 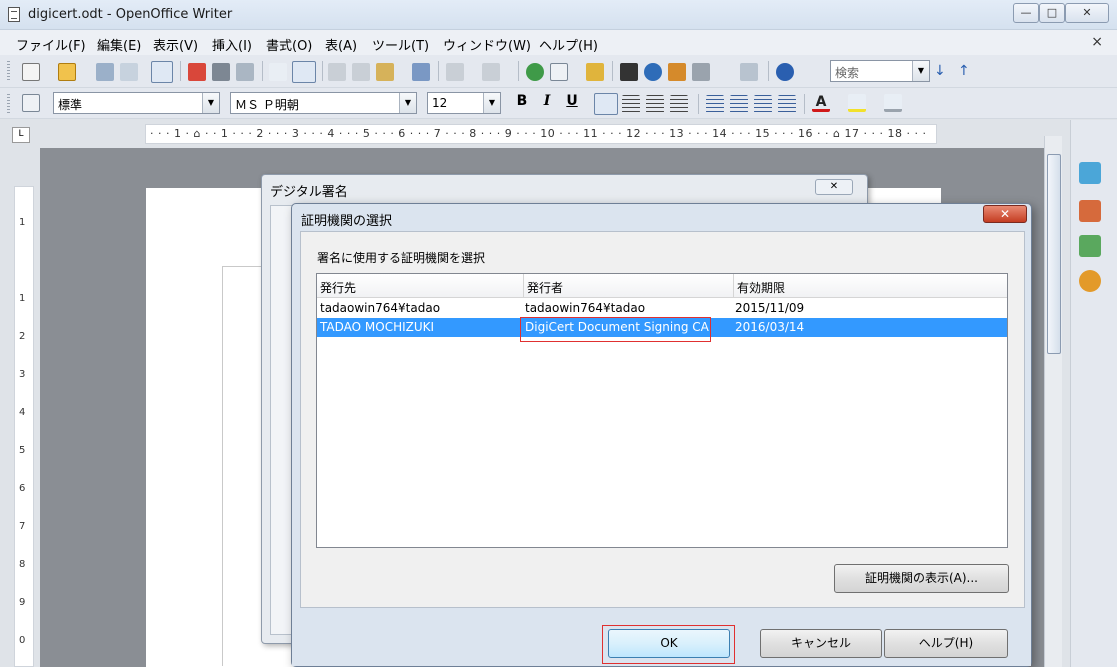 What do you see at coordinates (22, 640) in the screenshot?
I see `ruler-number: 0` at bounding box center [22, 640].